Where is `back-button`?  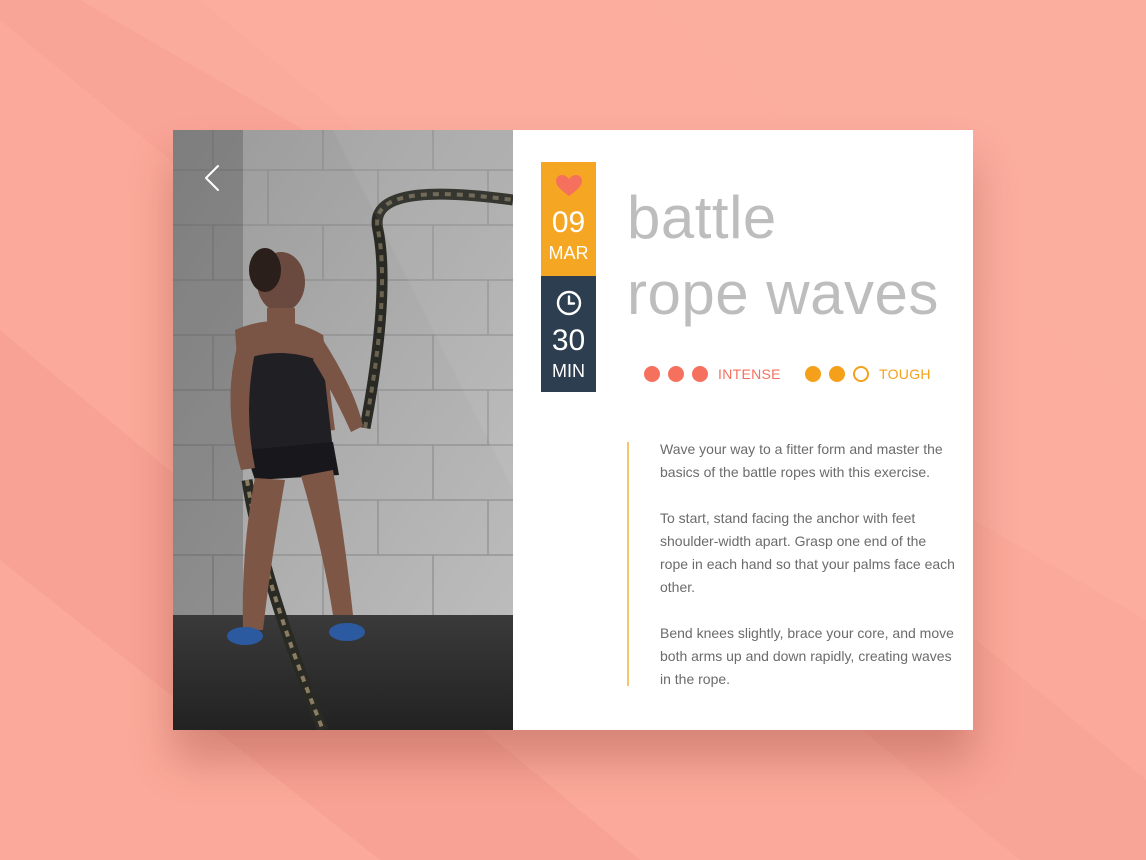 back-button is located at coordinates (215, 178).